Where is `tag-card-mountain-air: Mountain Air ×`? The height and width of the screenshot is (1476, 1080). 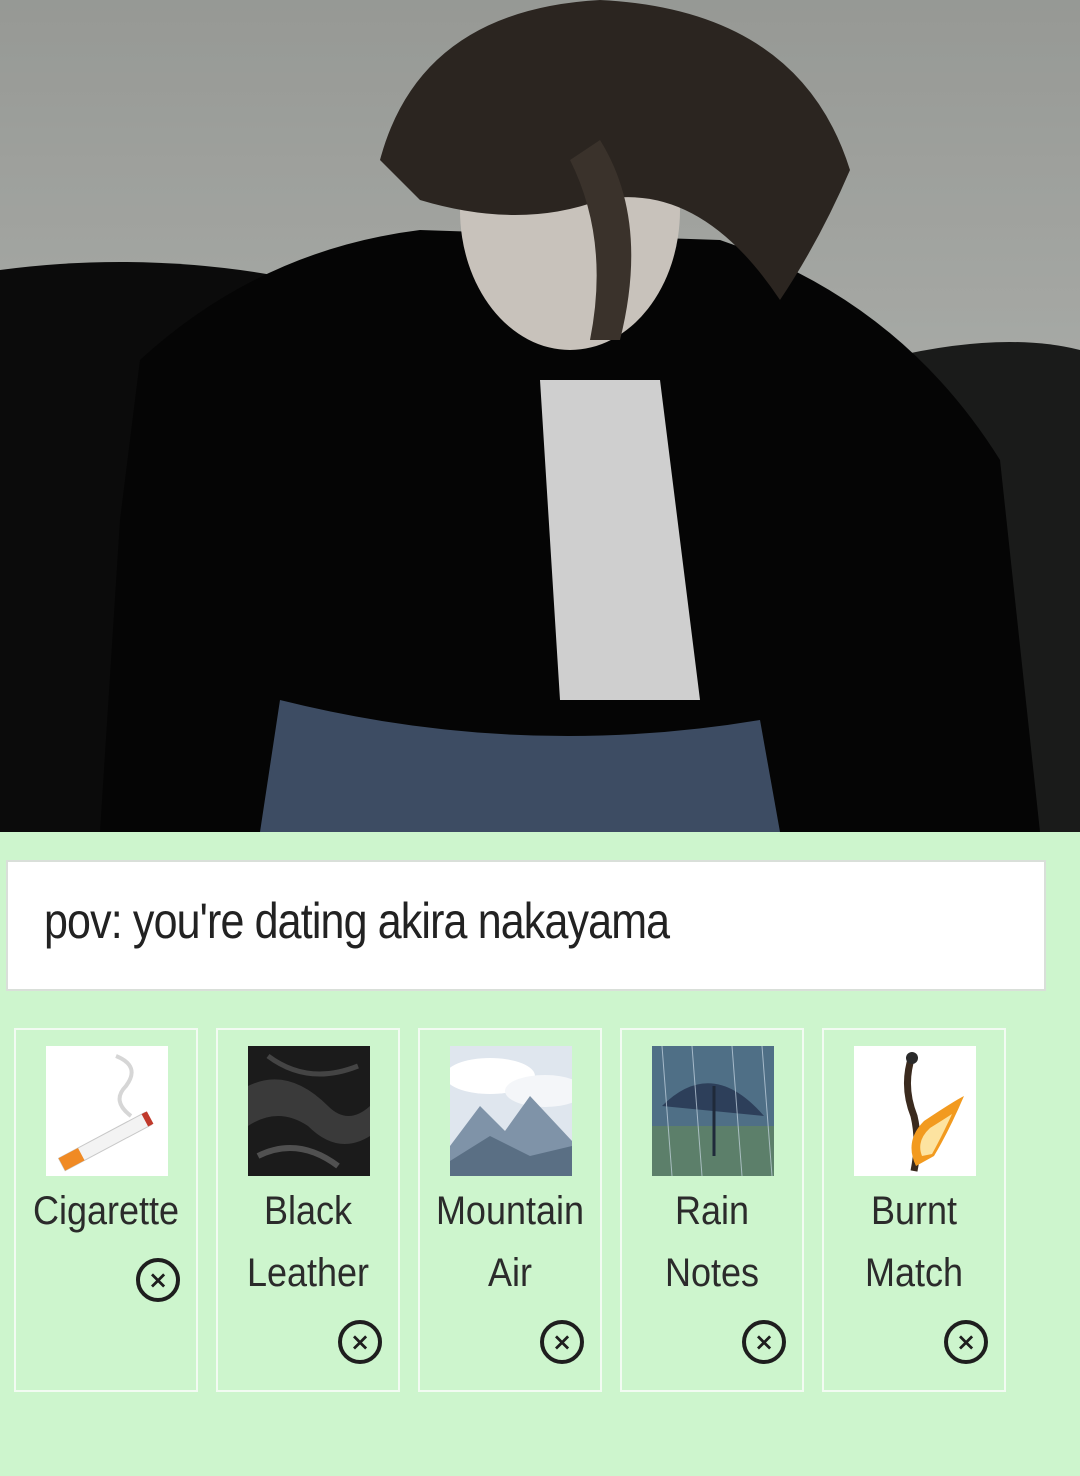
tag-card-mountain-air: Mountain Air × is located at coordinates (510, 1210).